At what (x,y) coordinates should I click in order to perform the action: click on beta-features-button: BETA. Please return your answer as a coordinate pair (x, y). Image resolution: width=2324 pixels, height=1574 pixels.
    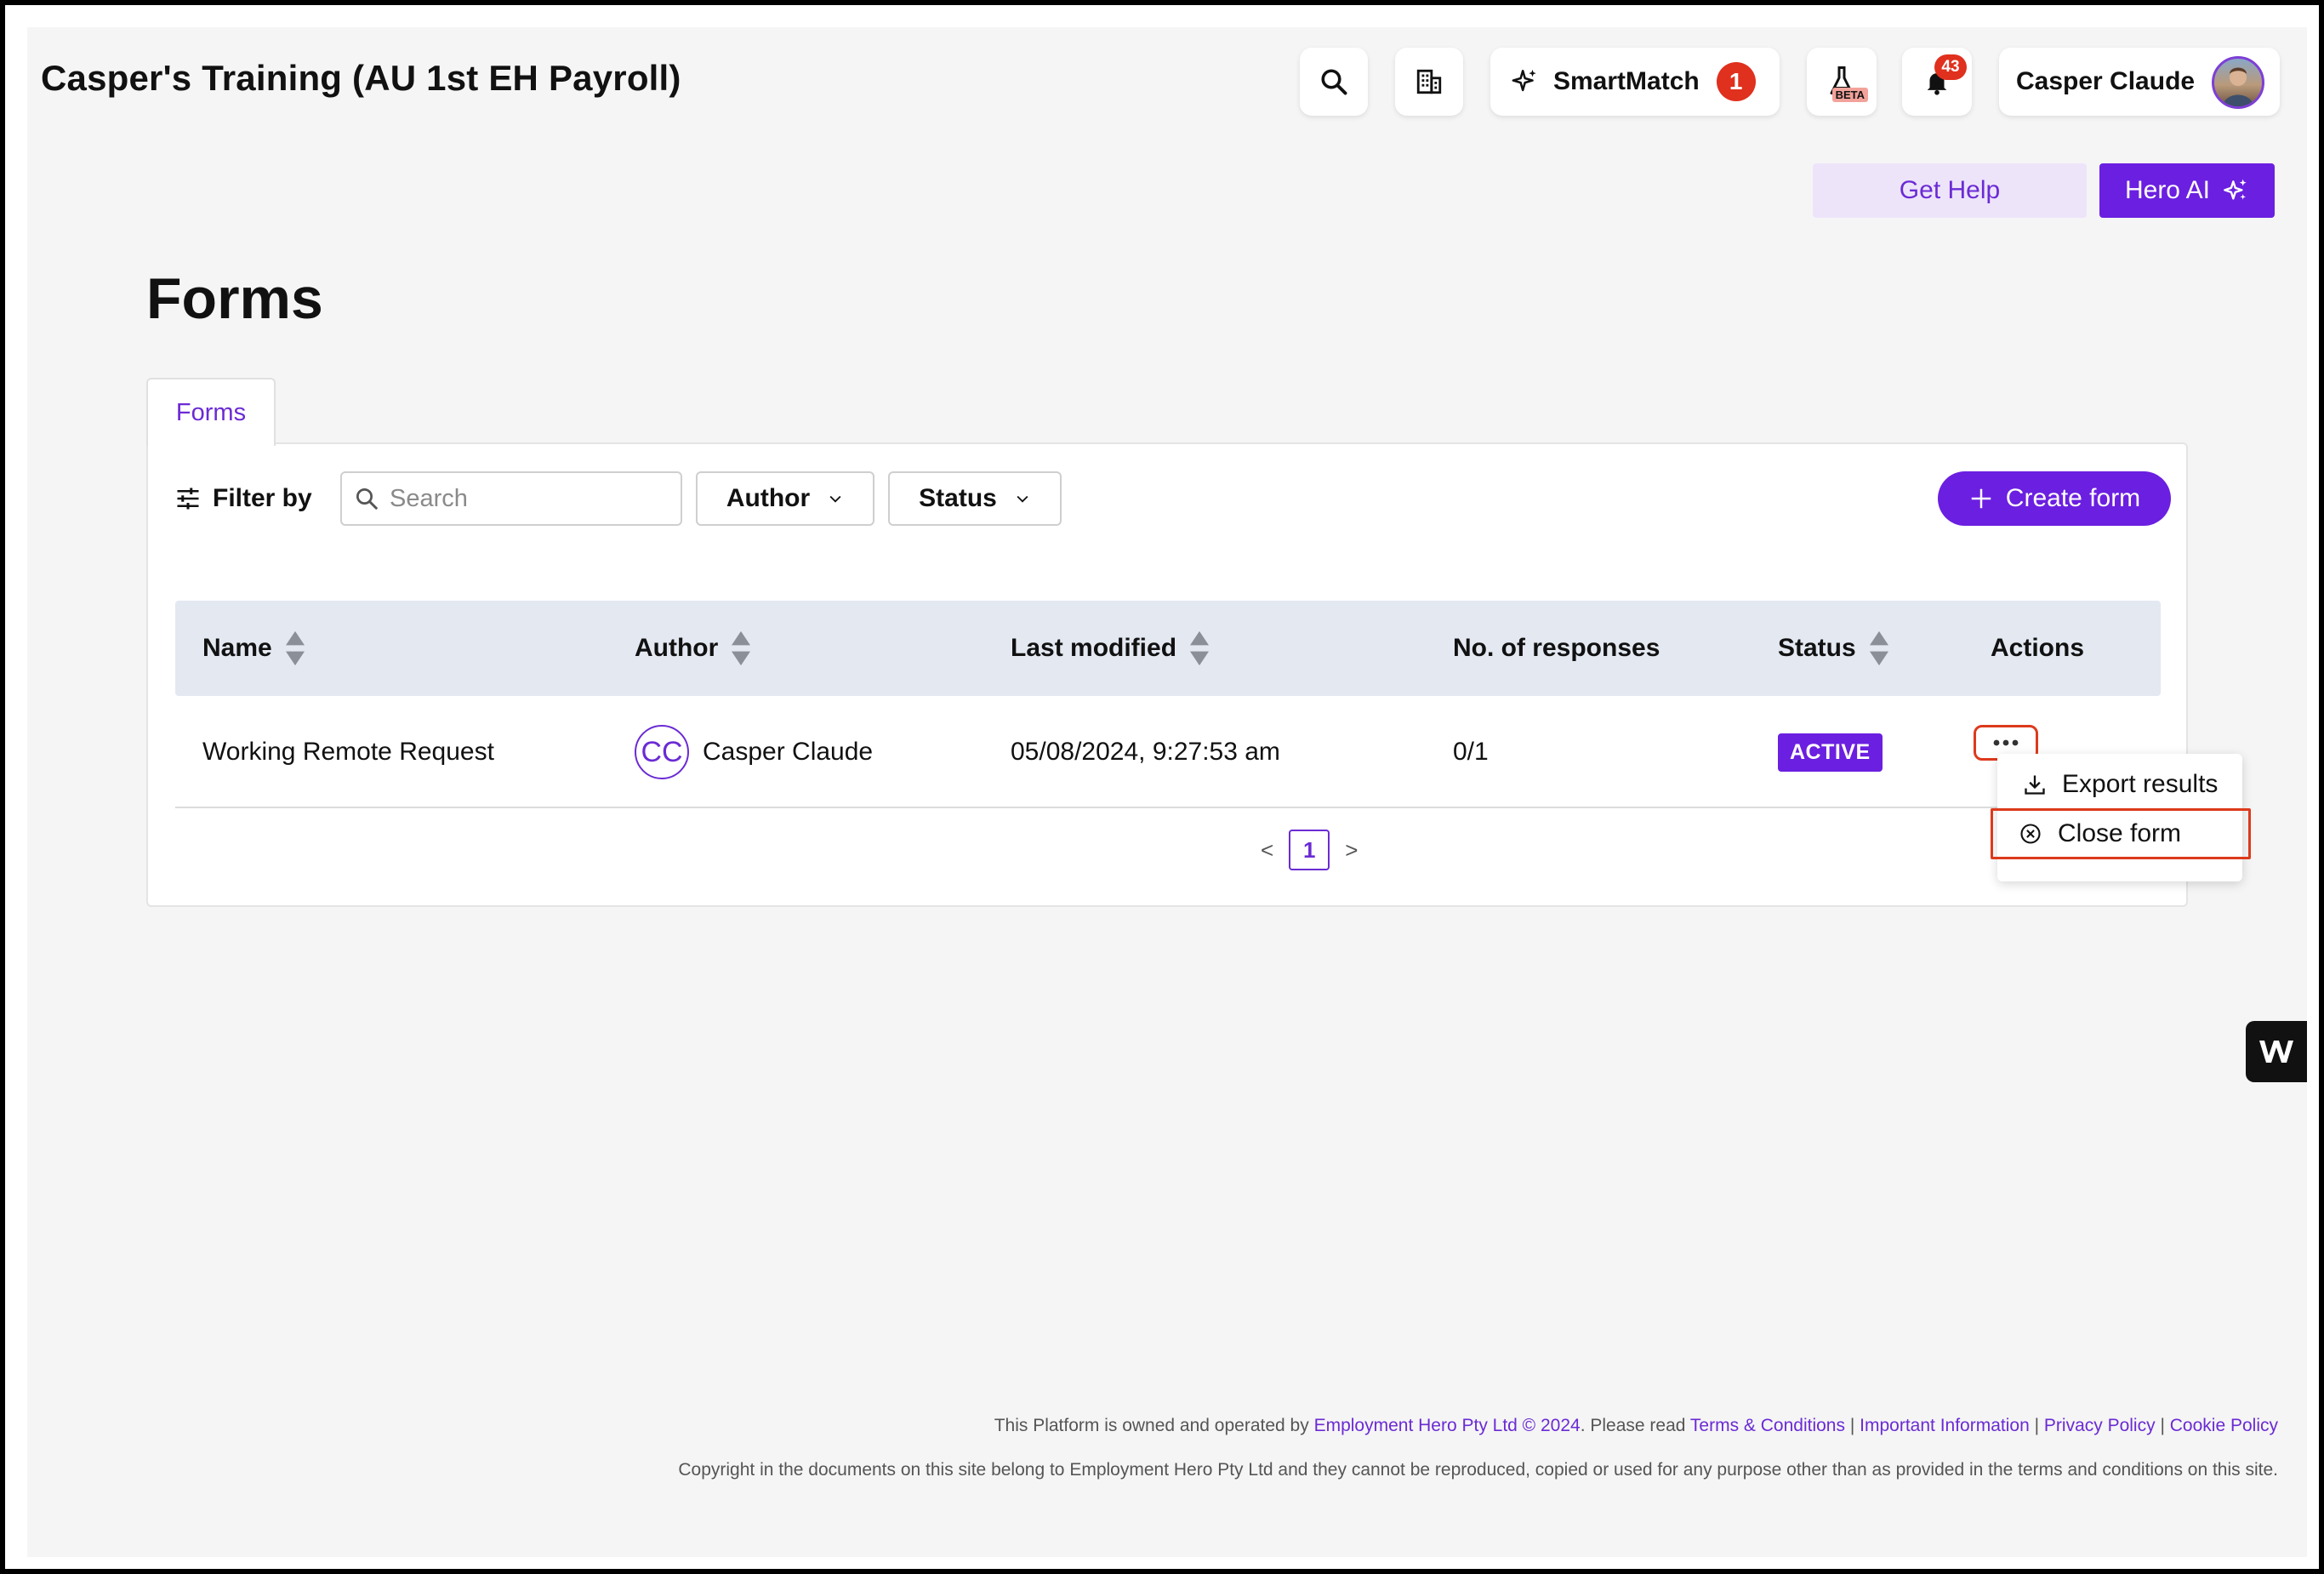
    Looking at the image, I should click on (1842, 82).